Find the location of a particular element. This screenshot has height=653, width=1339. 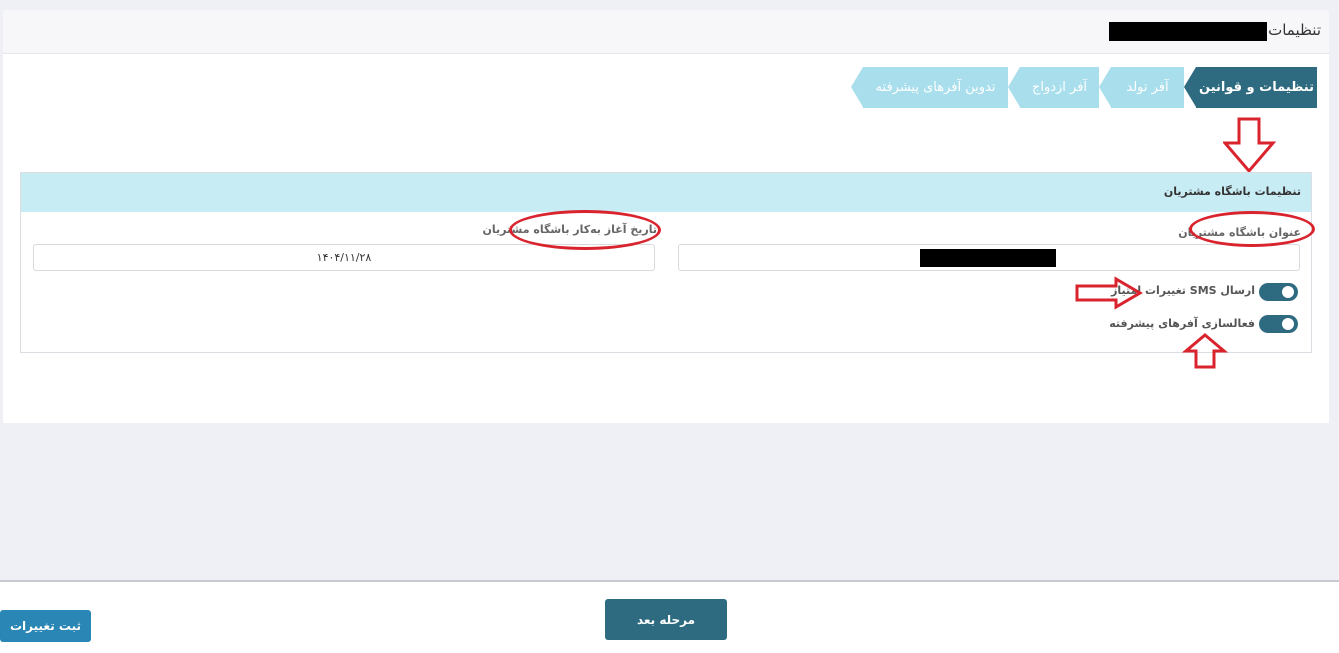

step-marriage-offer: آفر ازدواج is located at coordinates (1059, 87).